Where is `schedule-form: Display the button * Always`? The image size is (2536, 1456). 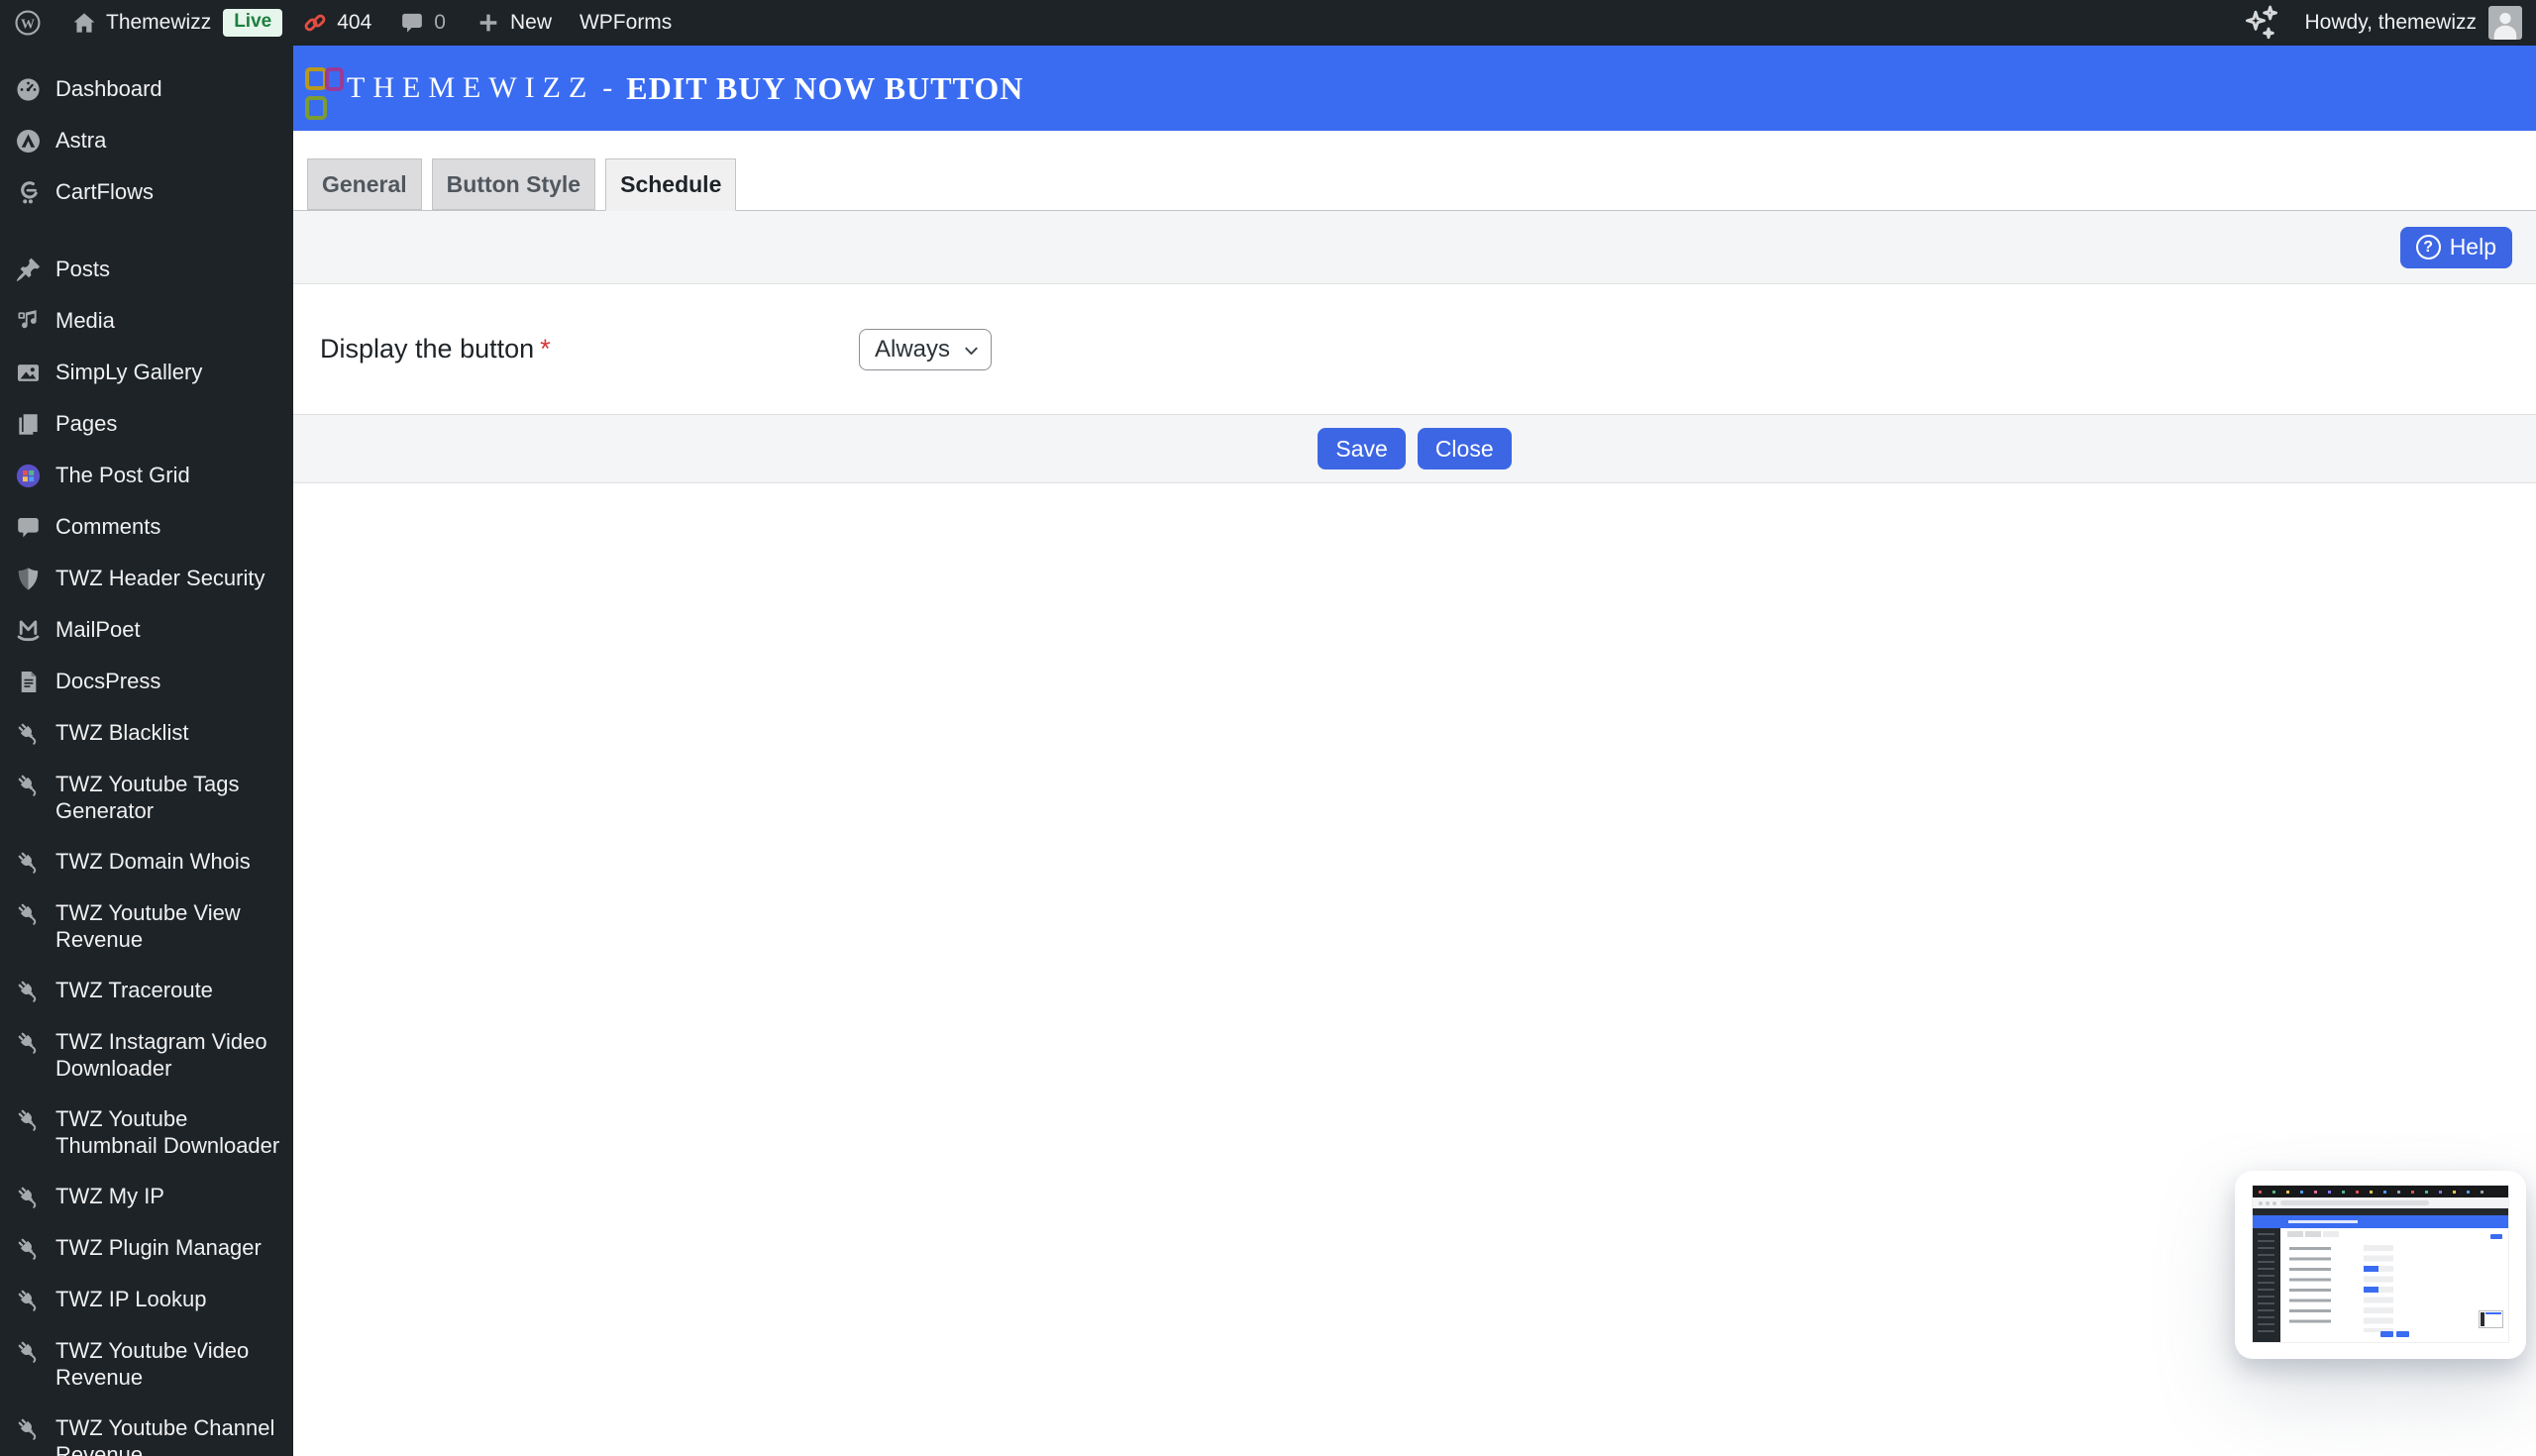 schedule-form: Display the button * Always is located at coordinates (1414, 349).